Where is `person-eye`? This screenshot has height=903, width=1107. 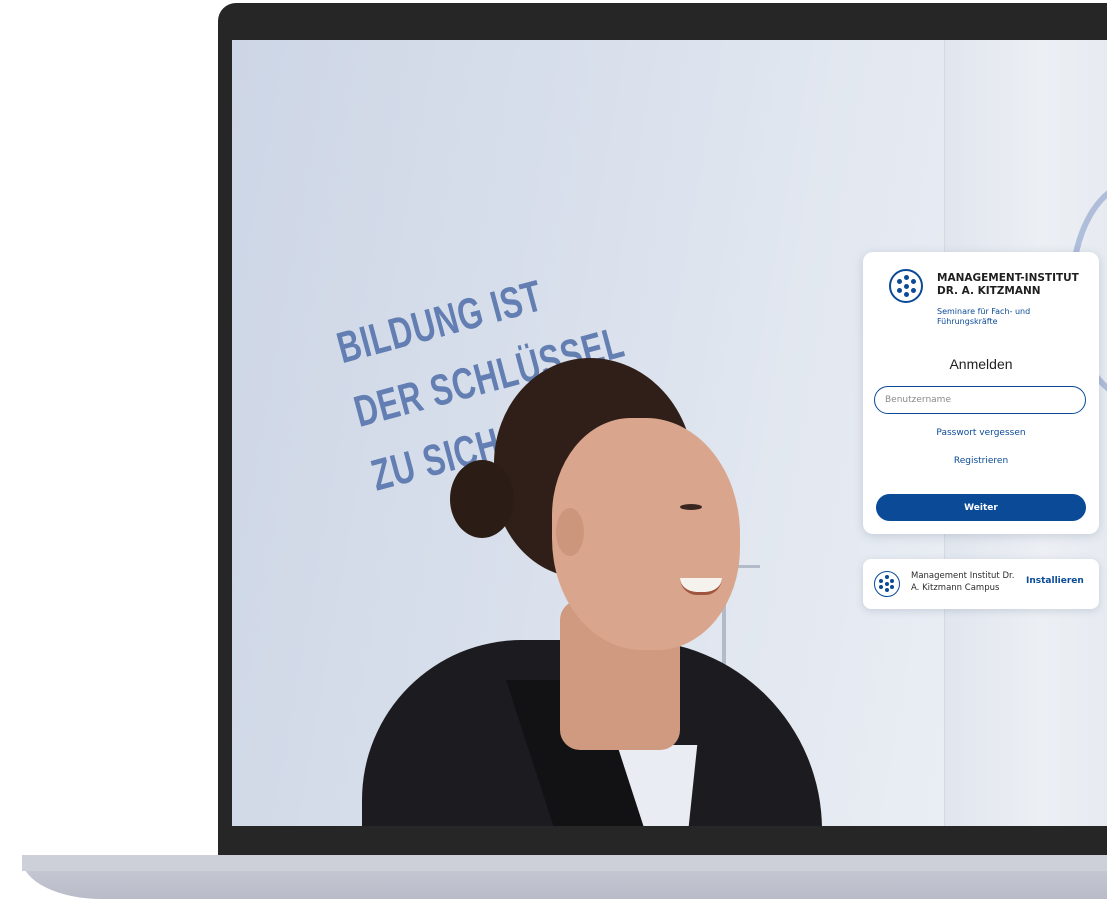 person-eye is located at coordinates (691, 507).